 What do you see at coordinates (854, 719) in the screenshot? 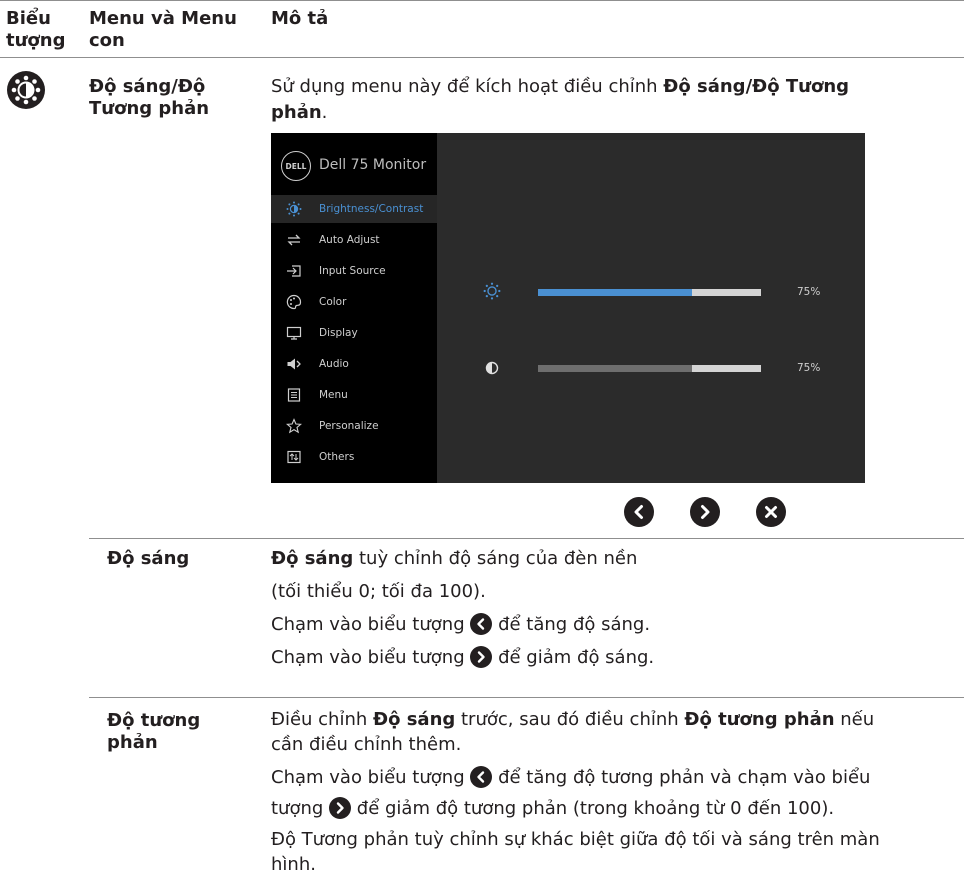
I see `contrast-p1-post: nếu` at bounding box center [854, 719].